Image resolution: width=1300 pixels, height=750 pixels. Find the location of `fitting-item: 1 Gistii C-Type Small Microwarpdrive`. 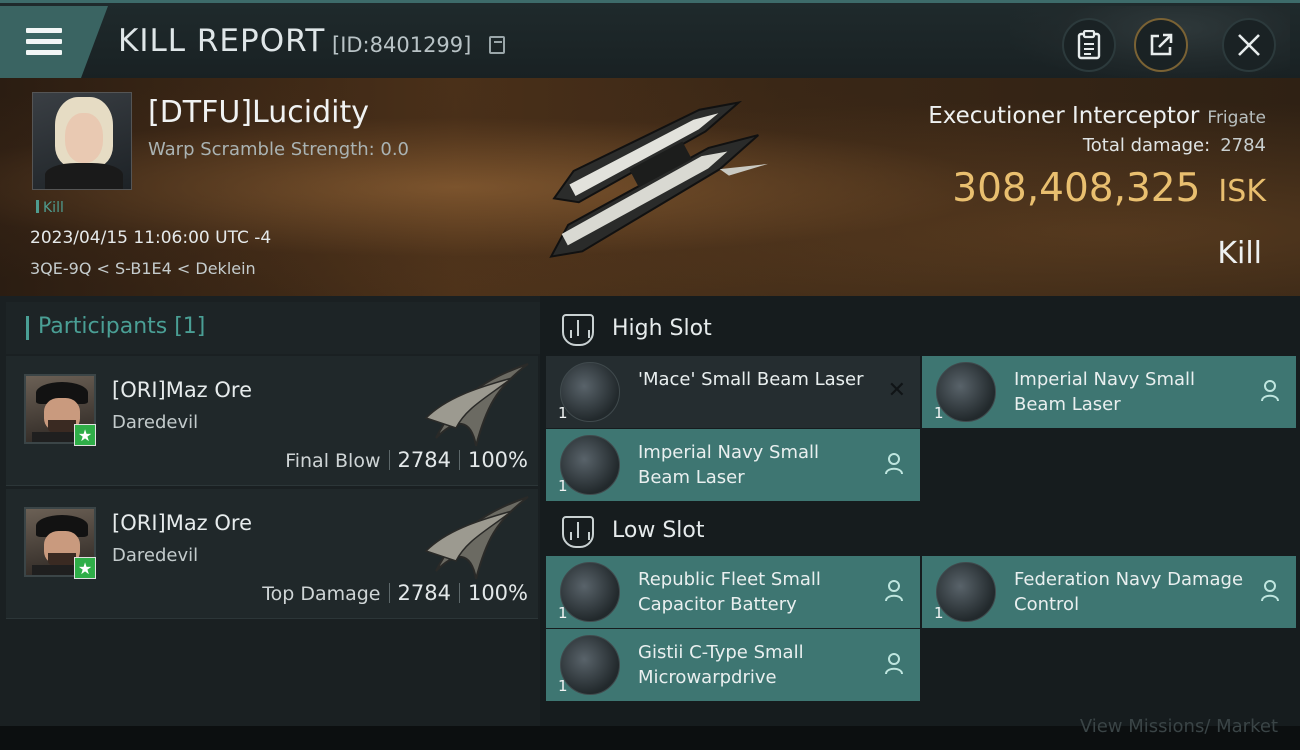

fitting-item: 1 Gistii C-Type Small Microwarpdrive is located at coordinates (733, 665).